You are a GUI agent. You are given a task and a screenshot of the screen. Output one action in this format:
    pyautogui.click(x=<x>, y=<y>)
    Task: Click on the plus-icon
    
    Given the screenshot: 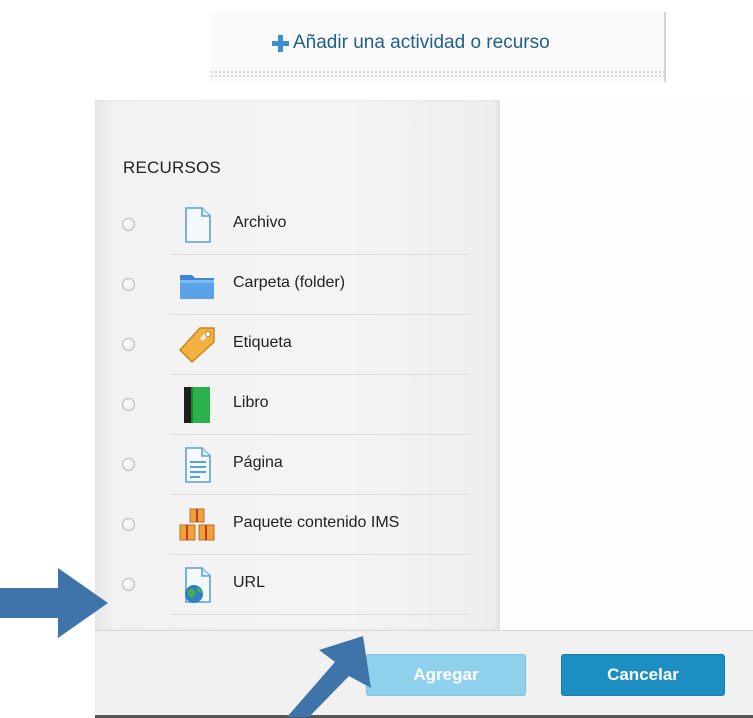 What is the action you would take?
    pyautogui.click(x=280, y=43)
    